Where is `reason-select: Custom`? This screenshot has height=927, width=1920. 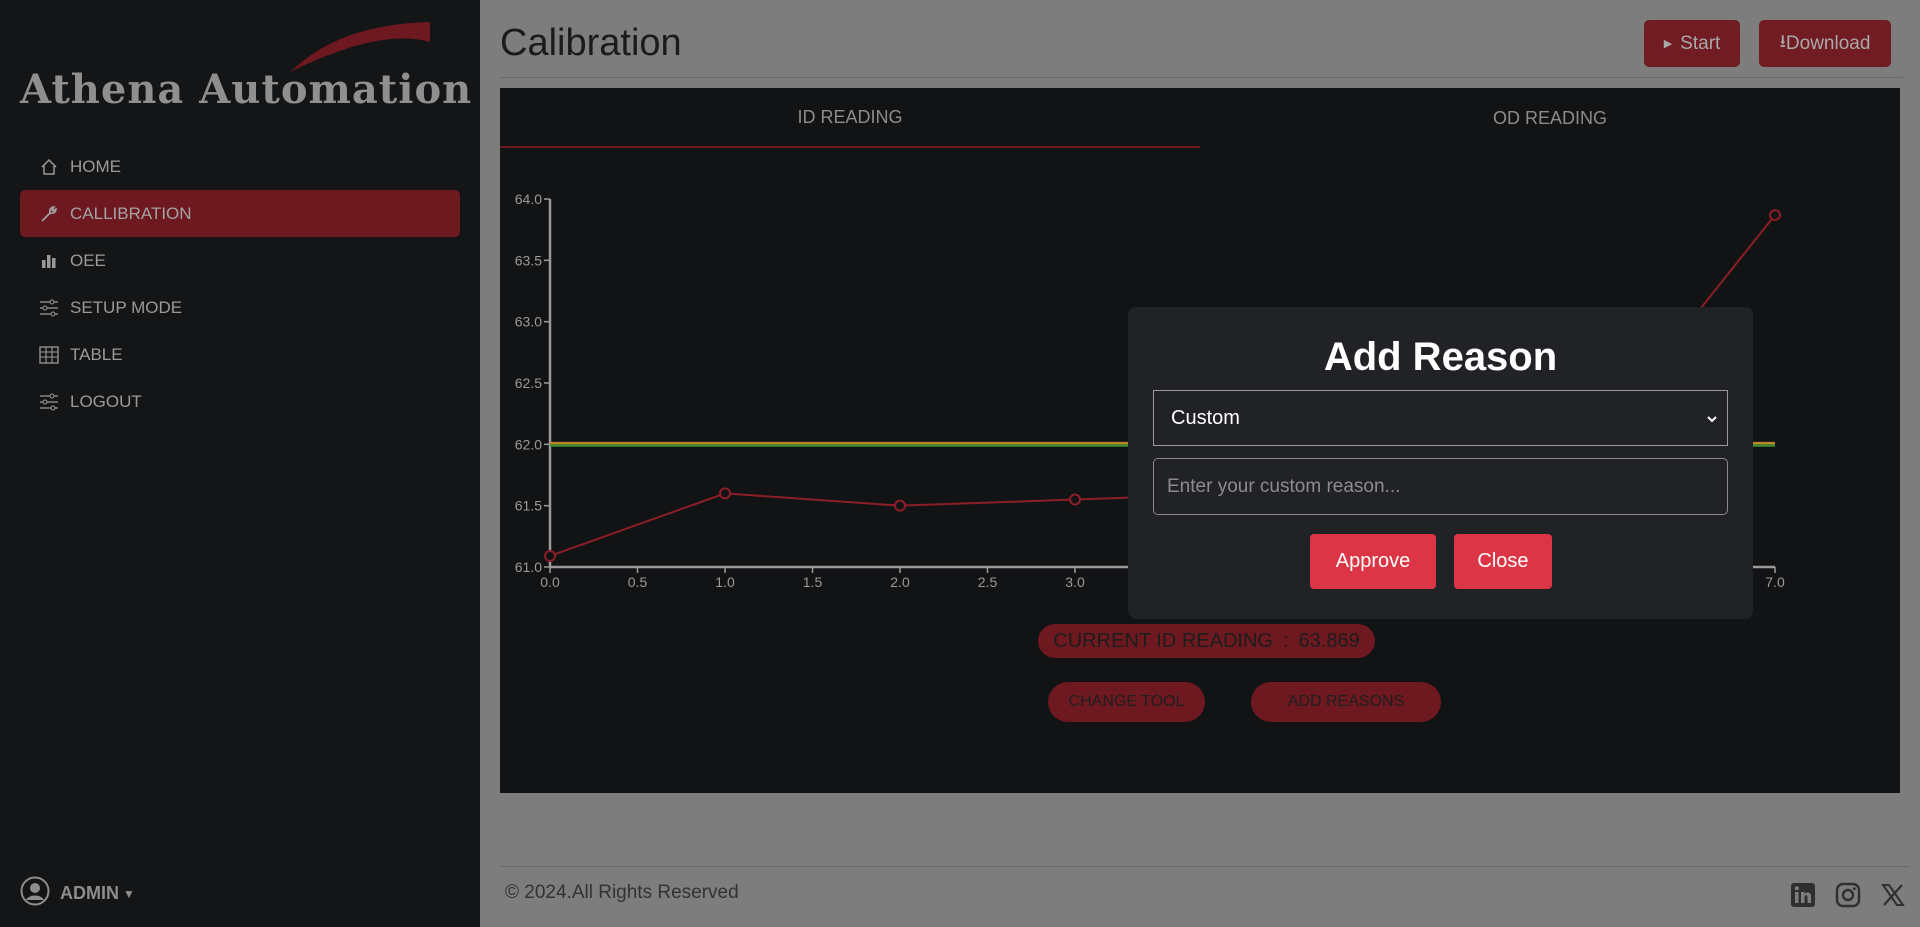
reason-select: Custom is located at coordinates (1440, 418).